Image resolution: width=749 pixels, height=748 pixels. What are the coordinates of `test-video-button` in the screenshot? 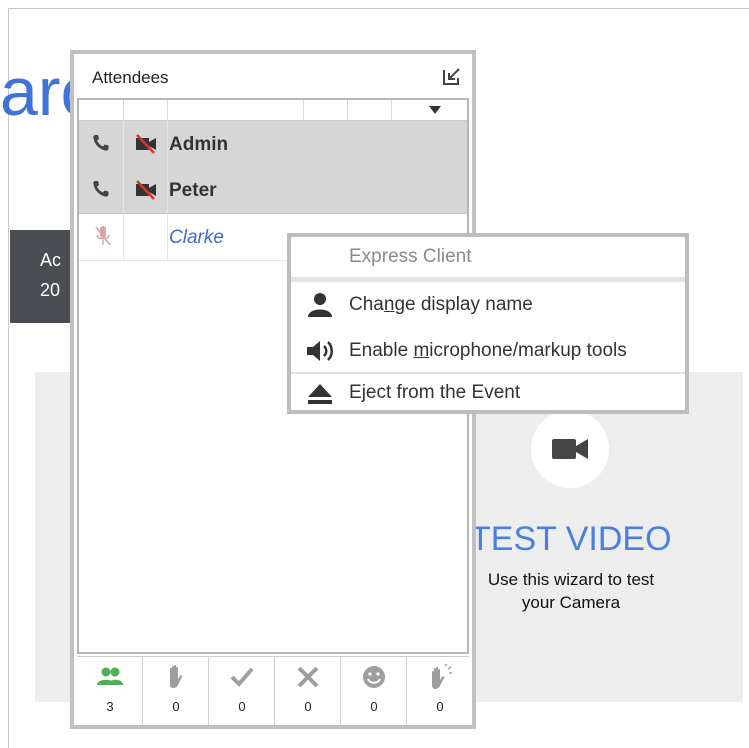 It's located at (570, 449).